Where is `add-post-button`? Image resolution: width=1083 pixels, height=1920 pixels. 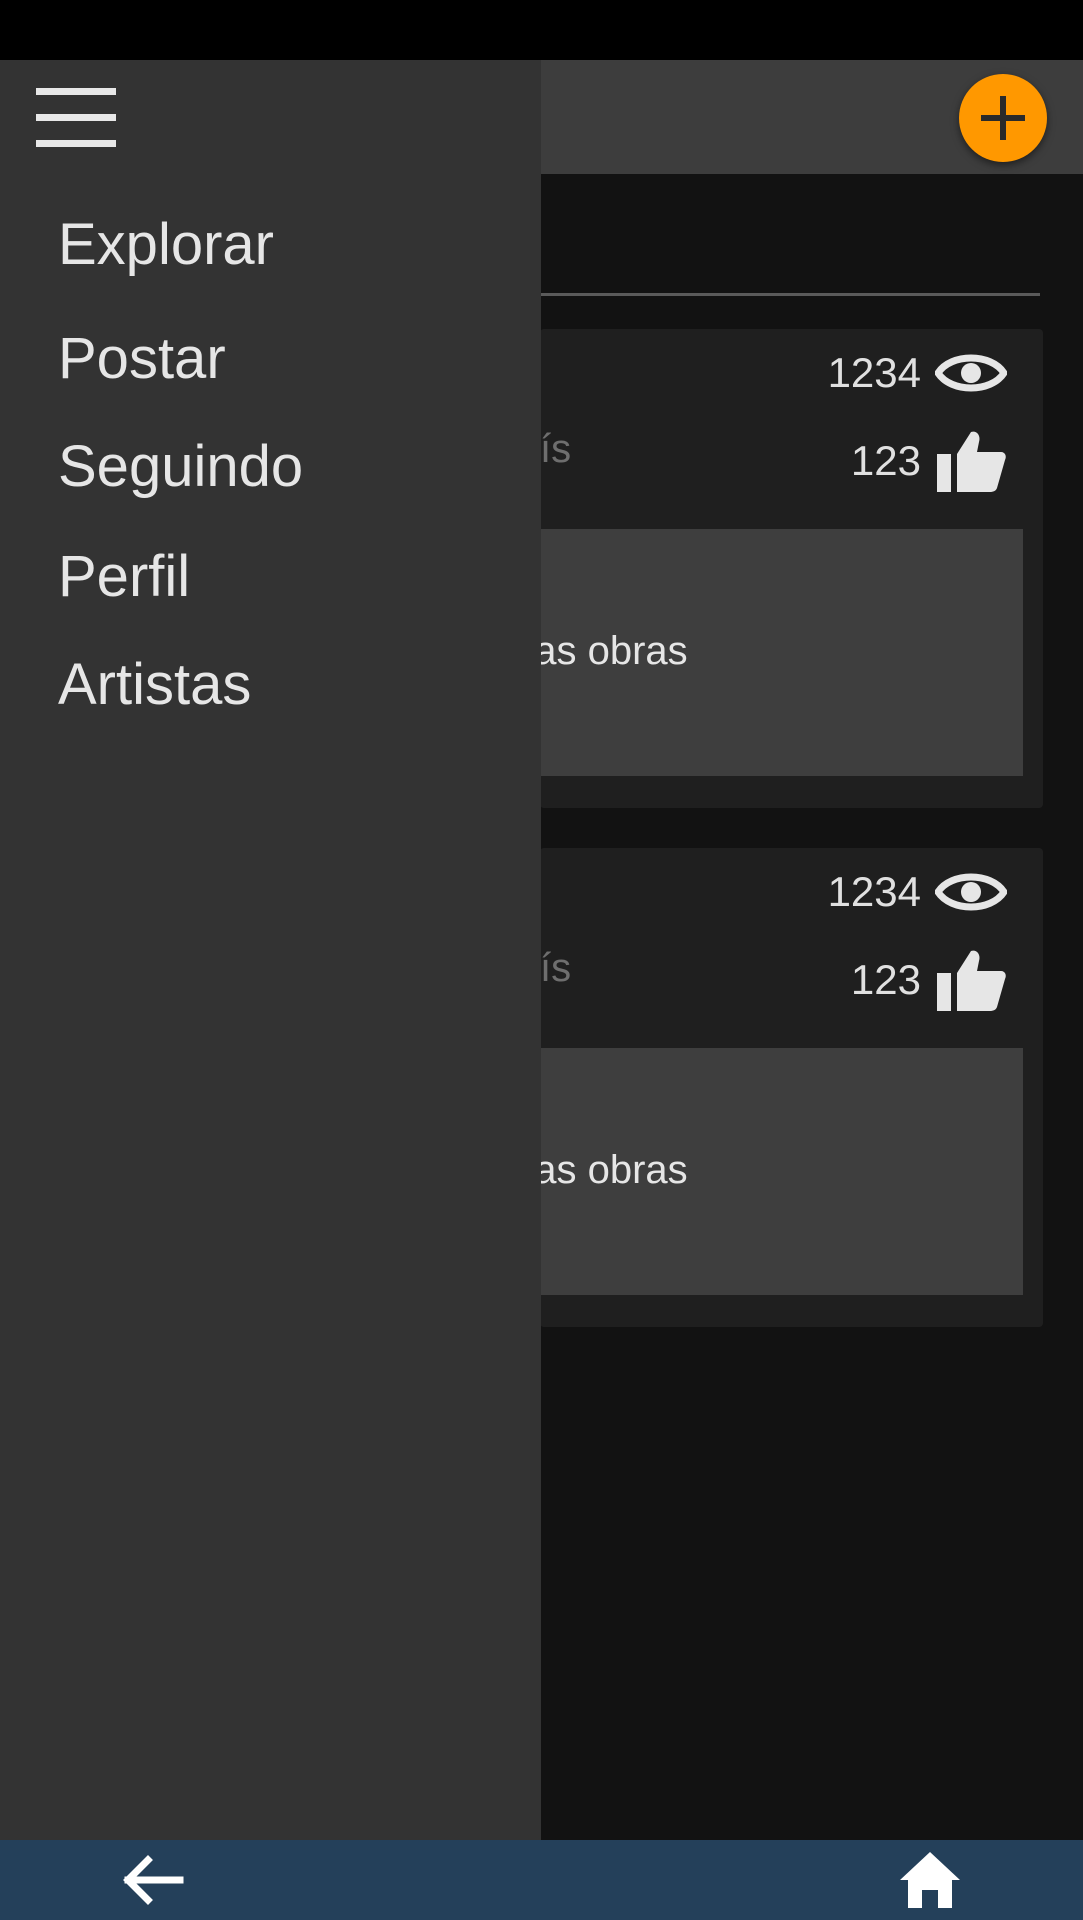 add-post-button is located at coordinates (1003, 118).